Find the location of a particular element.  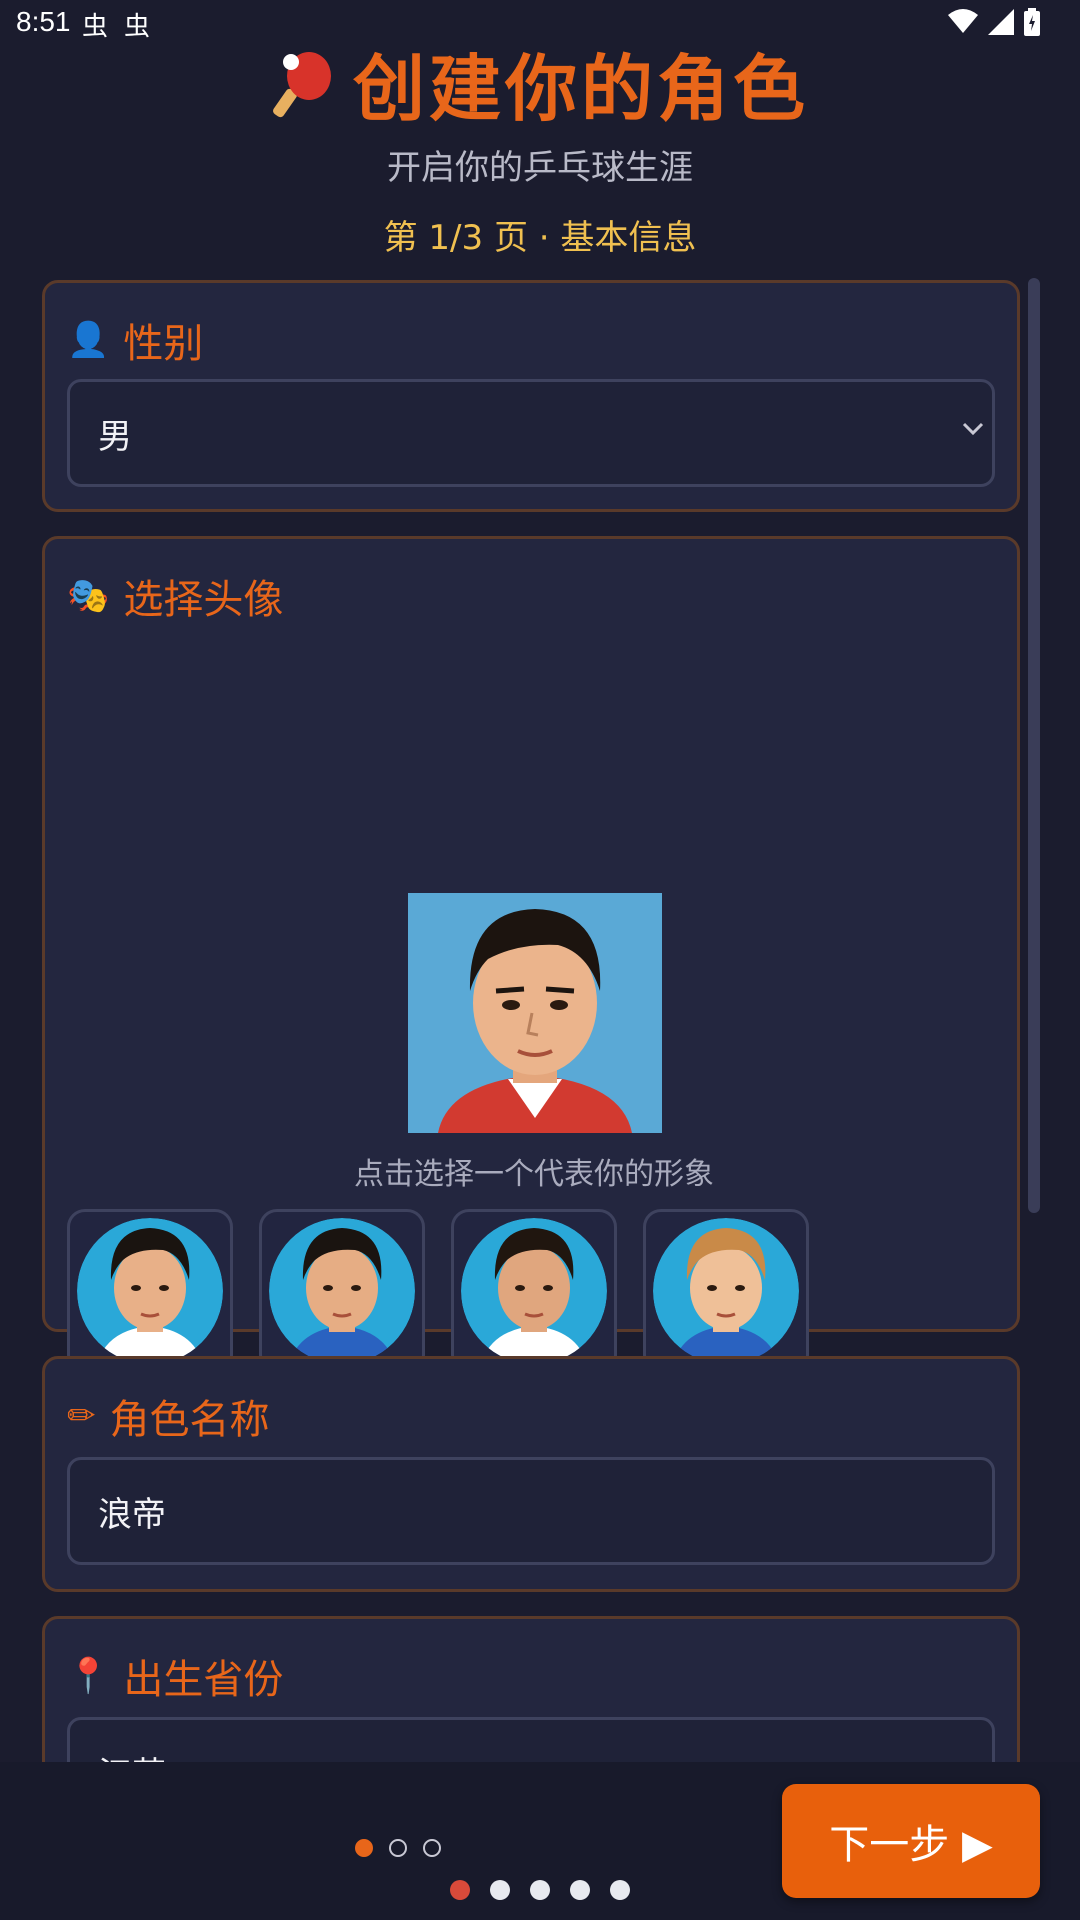

page-subtitle: 开启你的乒乓球生涯 is located at coordinates (540, 168).